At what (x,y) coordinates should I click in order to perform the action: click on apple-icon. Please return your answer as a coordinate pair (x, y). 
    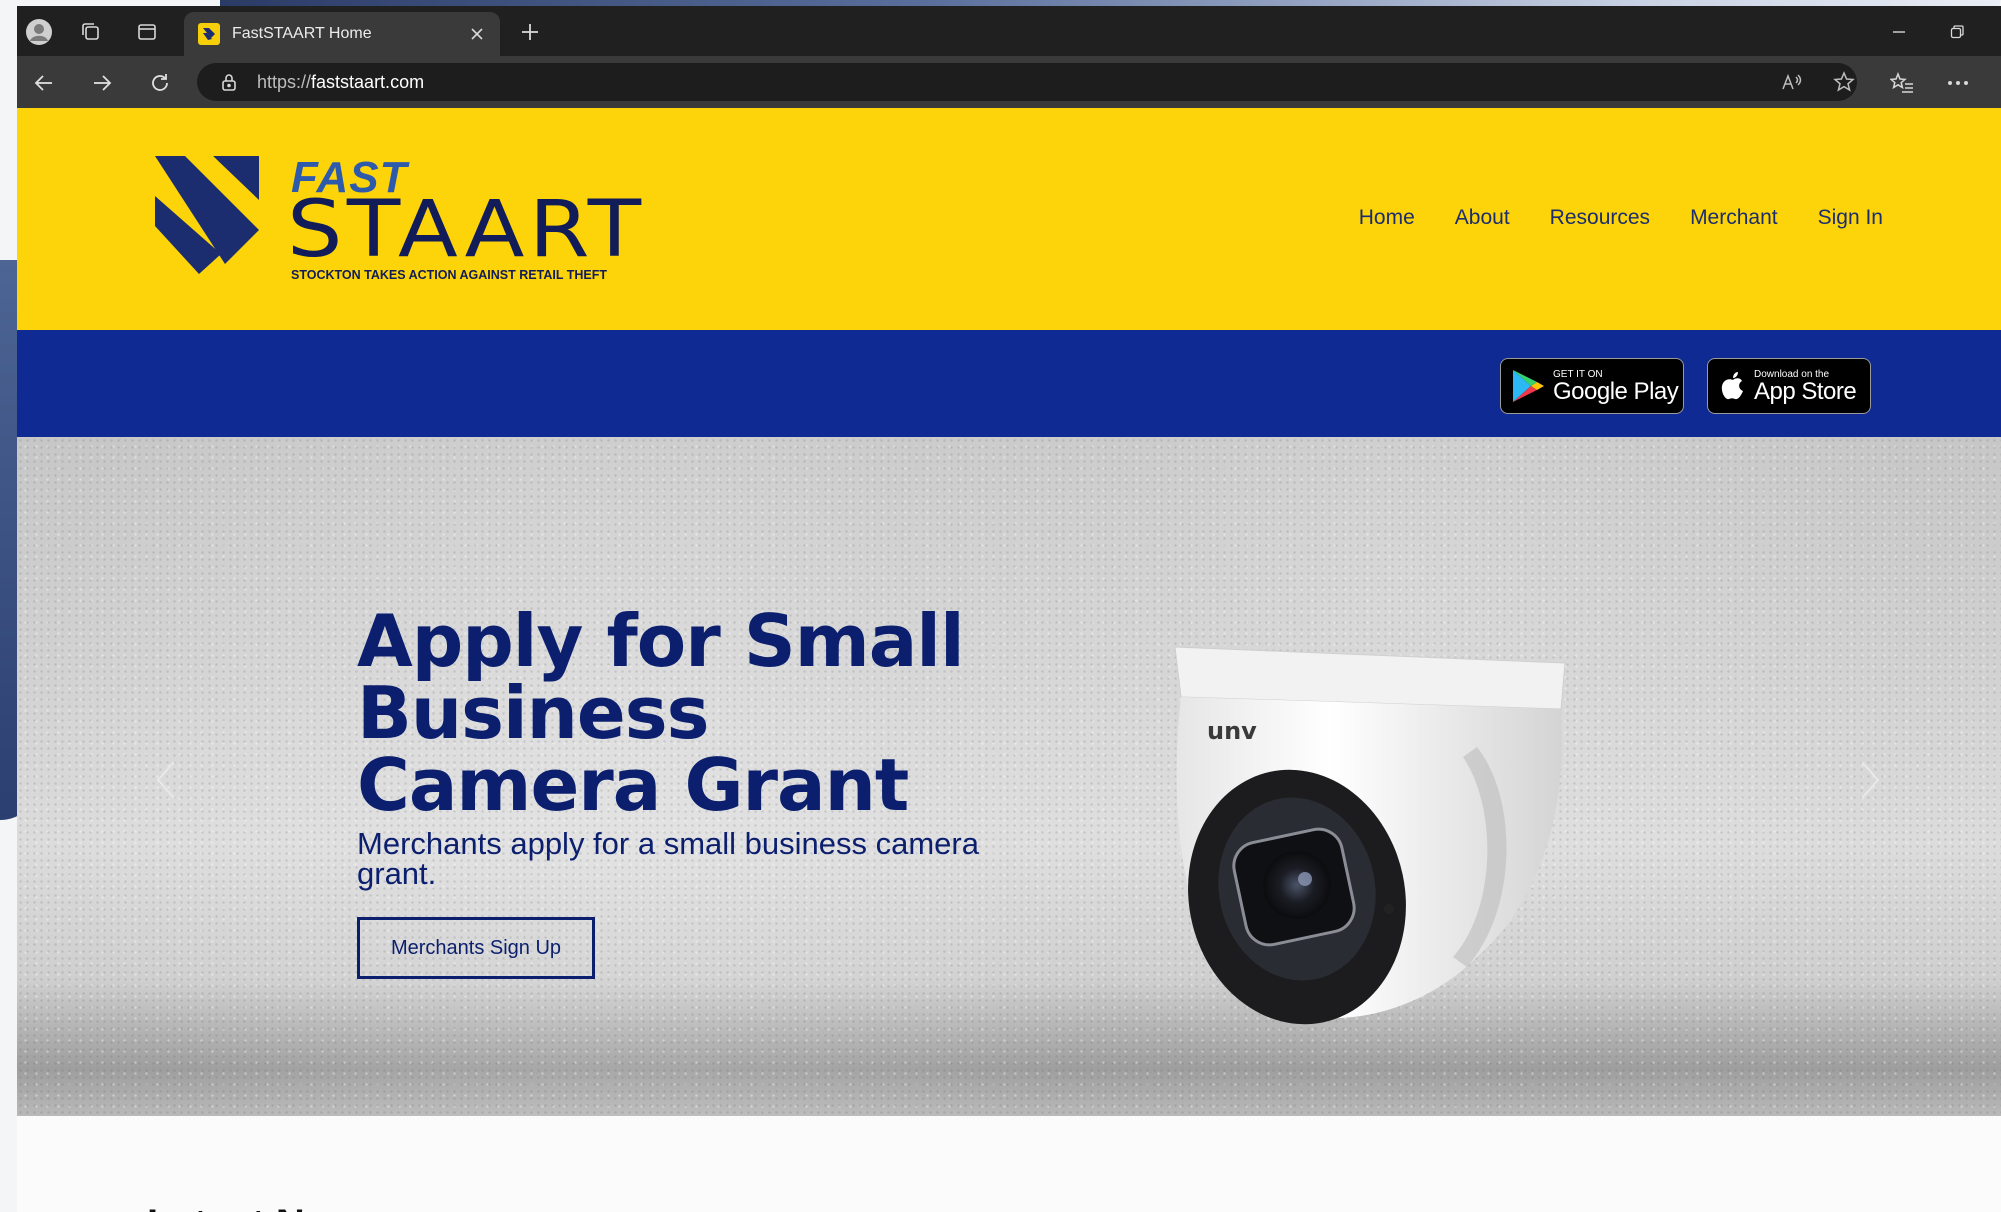
    Looking at the image, I should click on (1732, 386).